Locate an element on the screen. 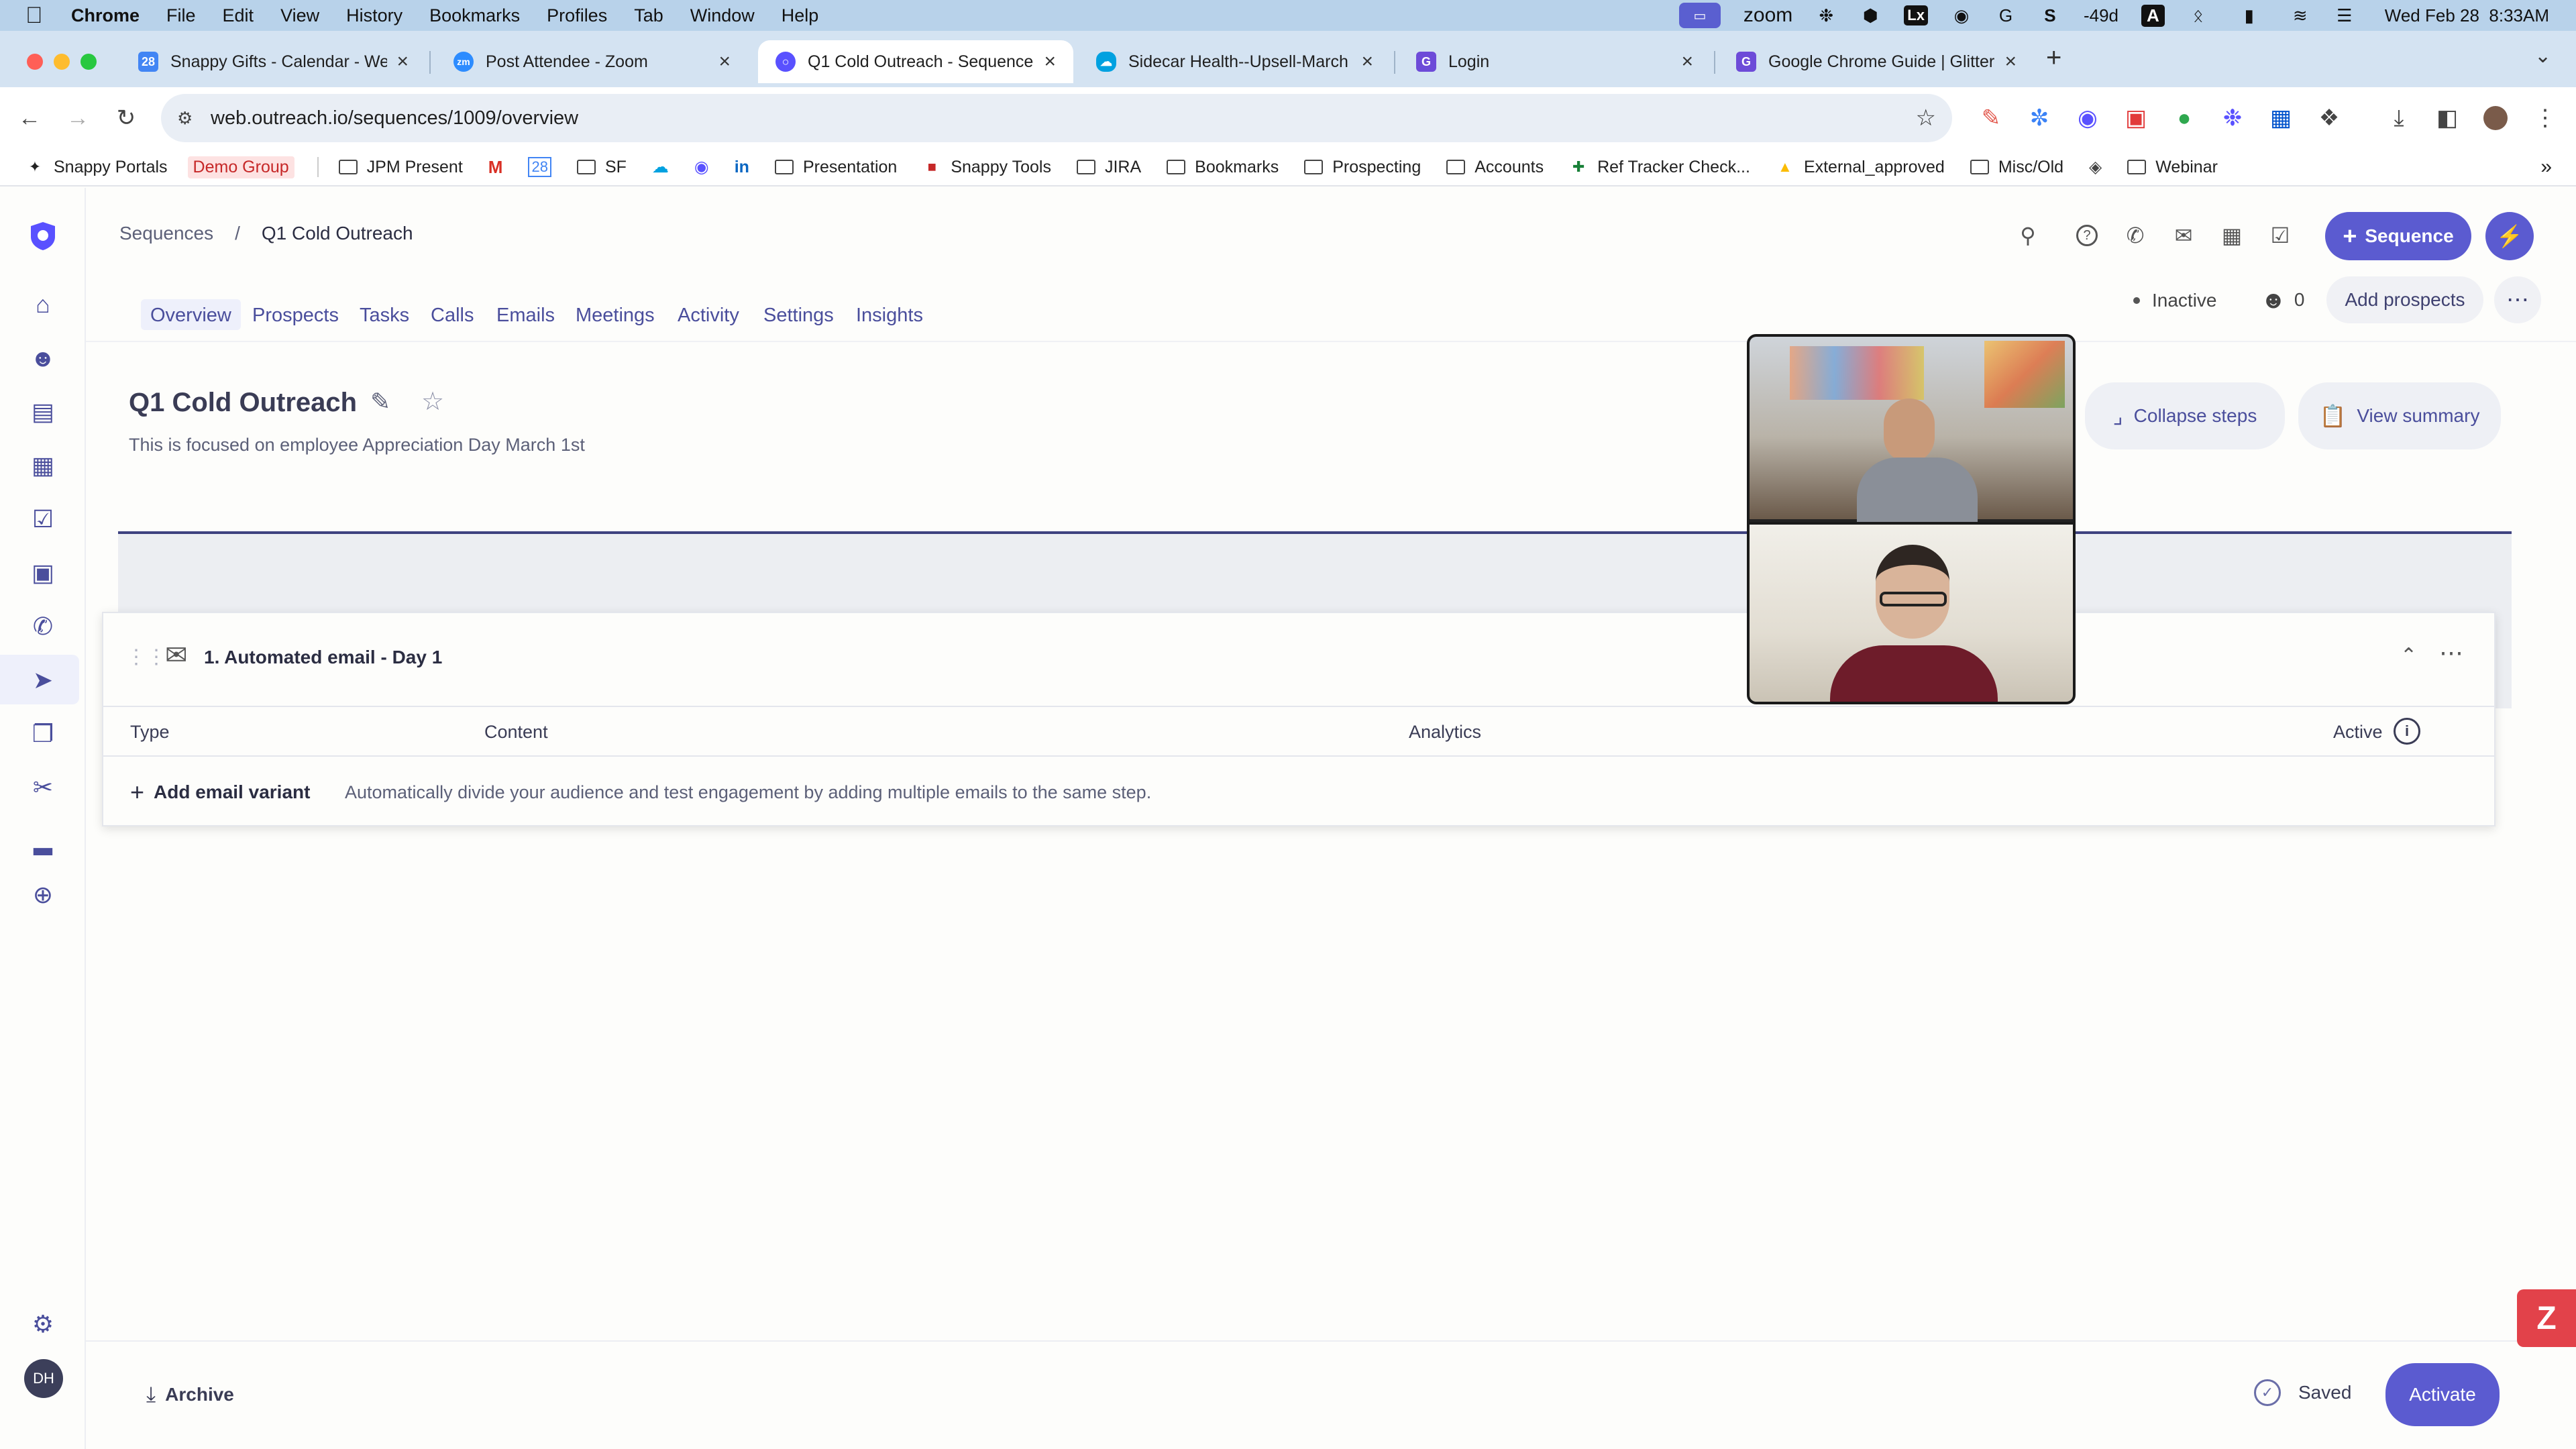  add-circle-icon: ⊕ is located at coordinates (42, 894).